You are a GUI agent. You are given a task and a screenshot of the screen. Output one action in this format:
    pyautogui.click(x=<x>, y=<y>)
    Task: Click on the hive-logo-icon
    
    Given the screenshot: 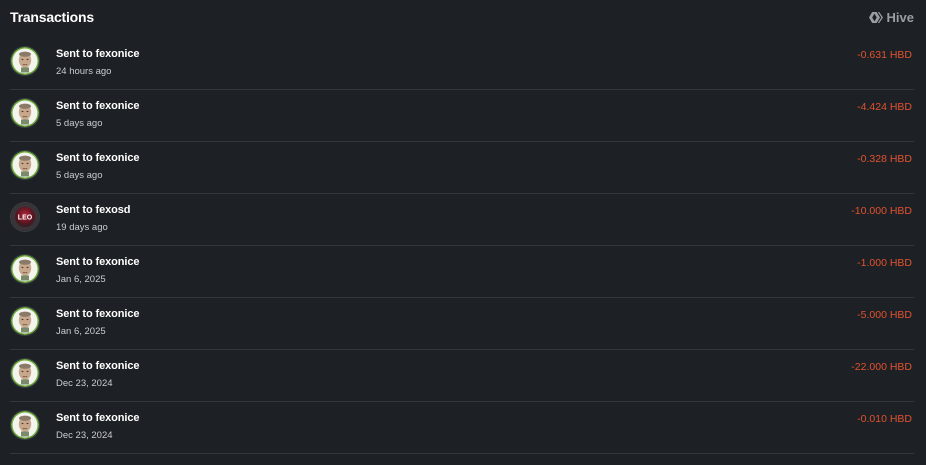 What is the action you would take?
    pyautogui.click(x=875, y=17)
    